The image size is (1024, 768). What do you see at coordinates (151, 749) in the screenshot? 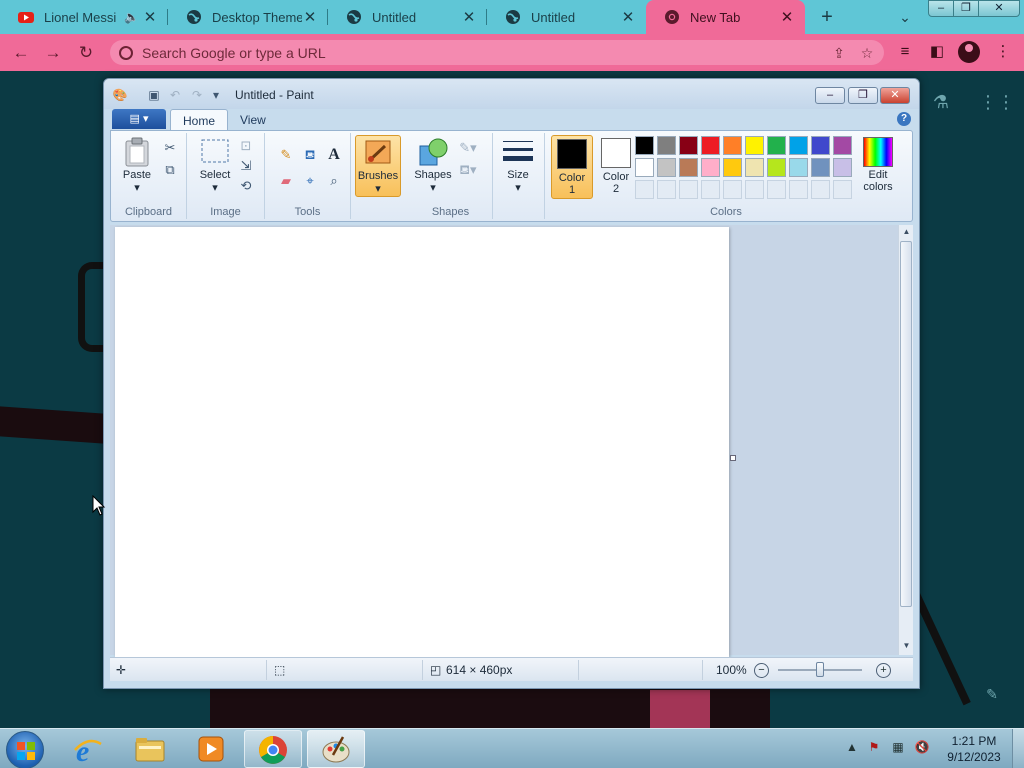
I see `file-explorer-button` at bounding box center [151, 749].